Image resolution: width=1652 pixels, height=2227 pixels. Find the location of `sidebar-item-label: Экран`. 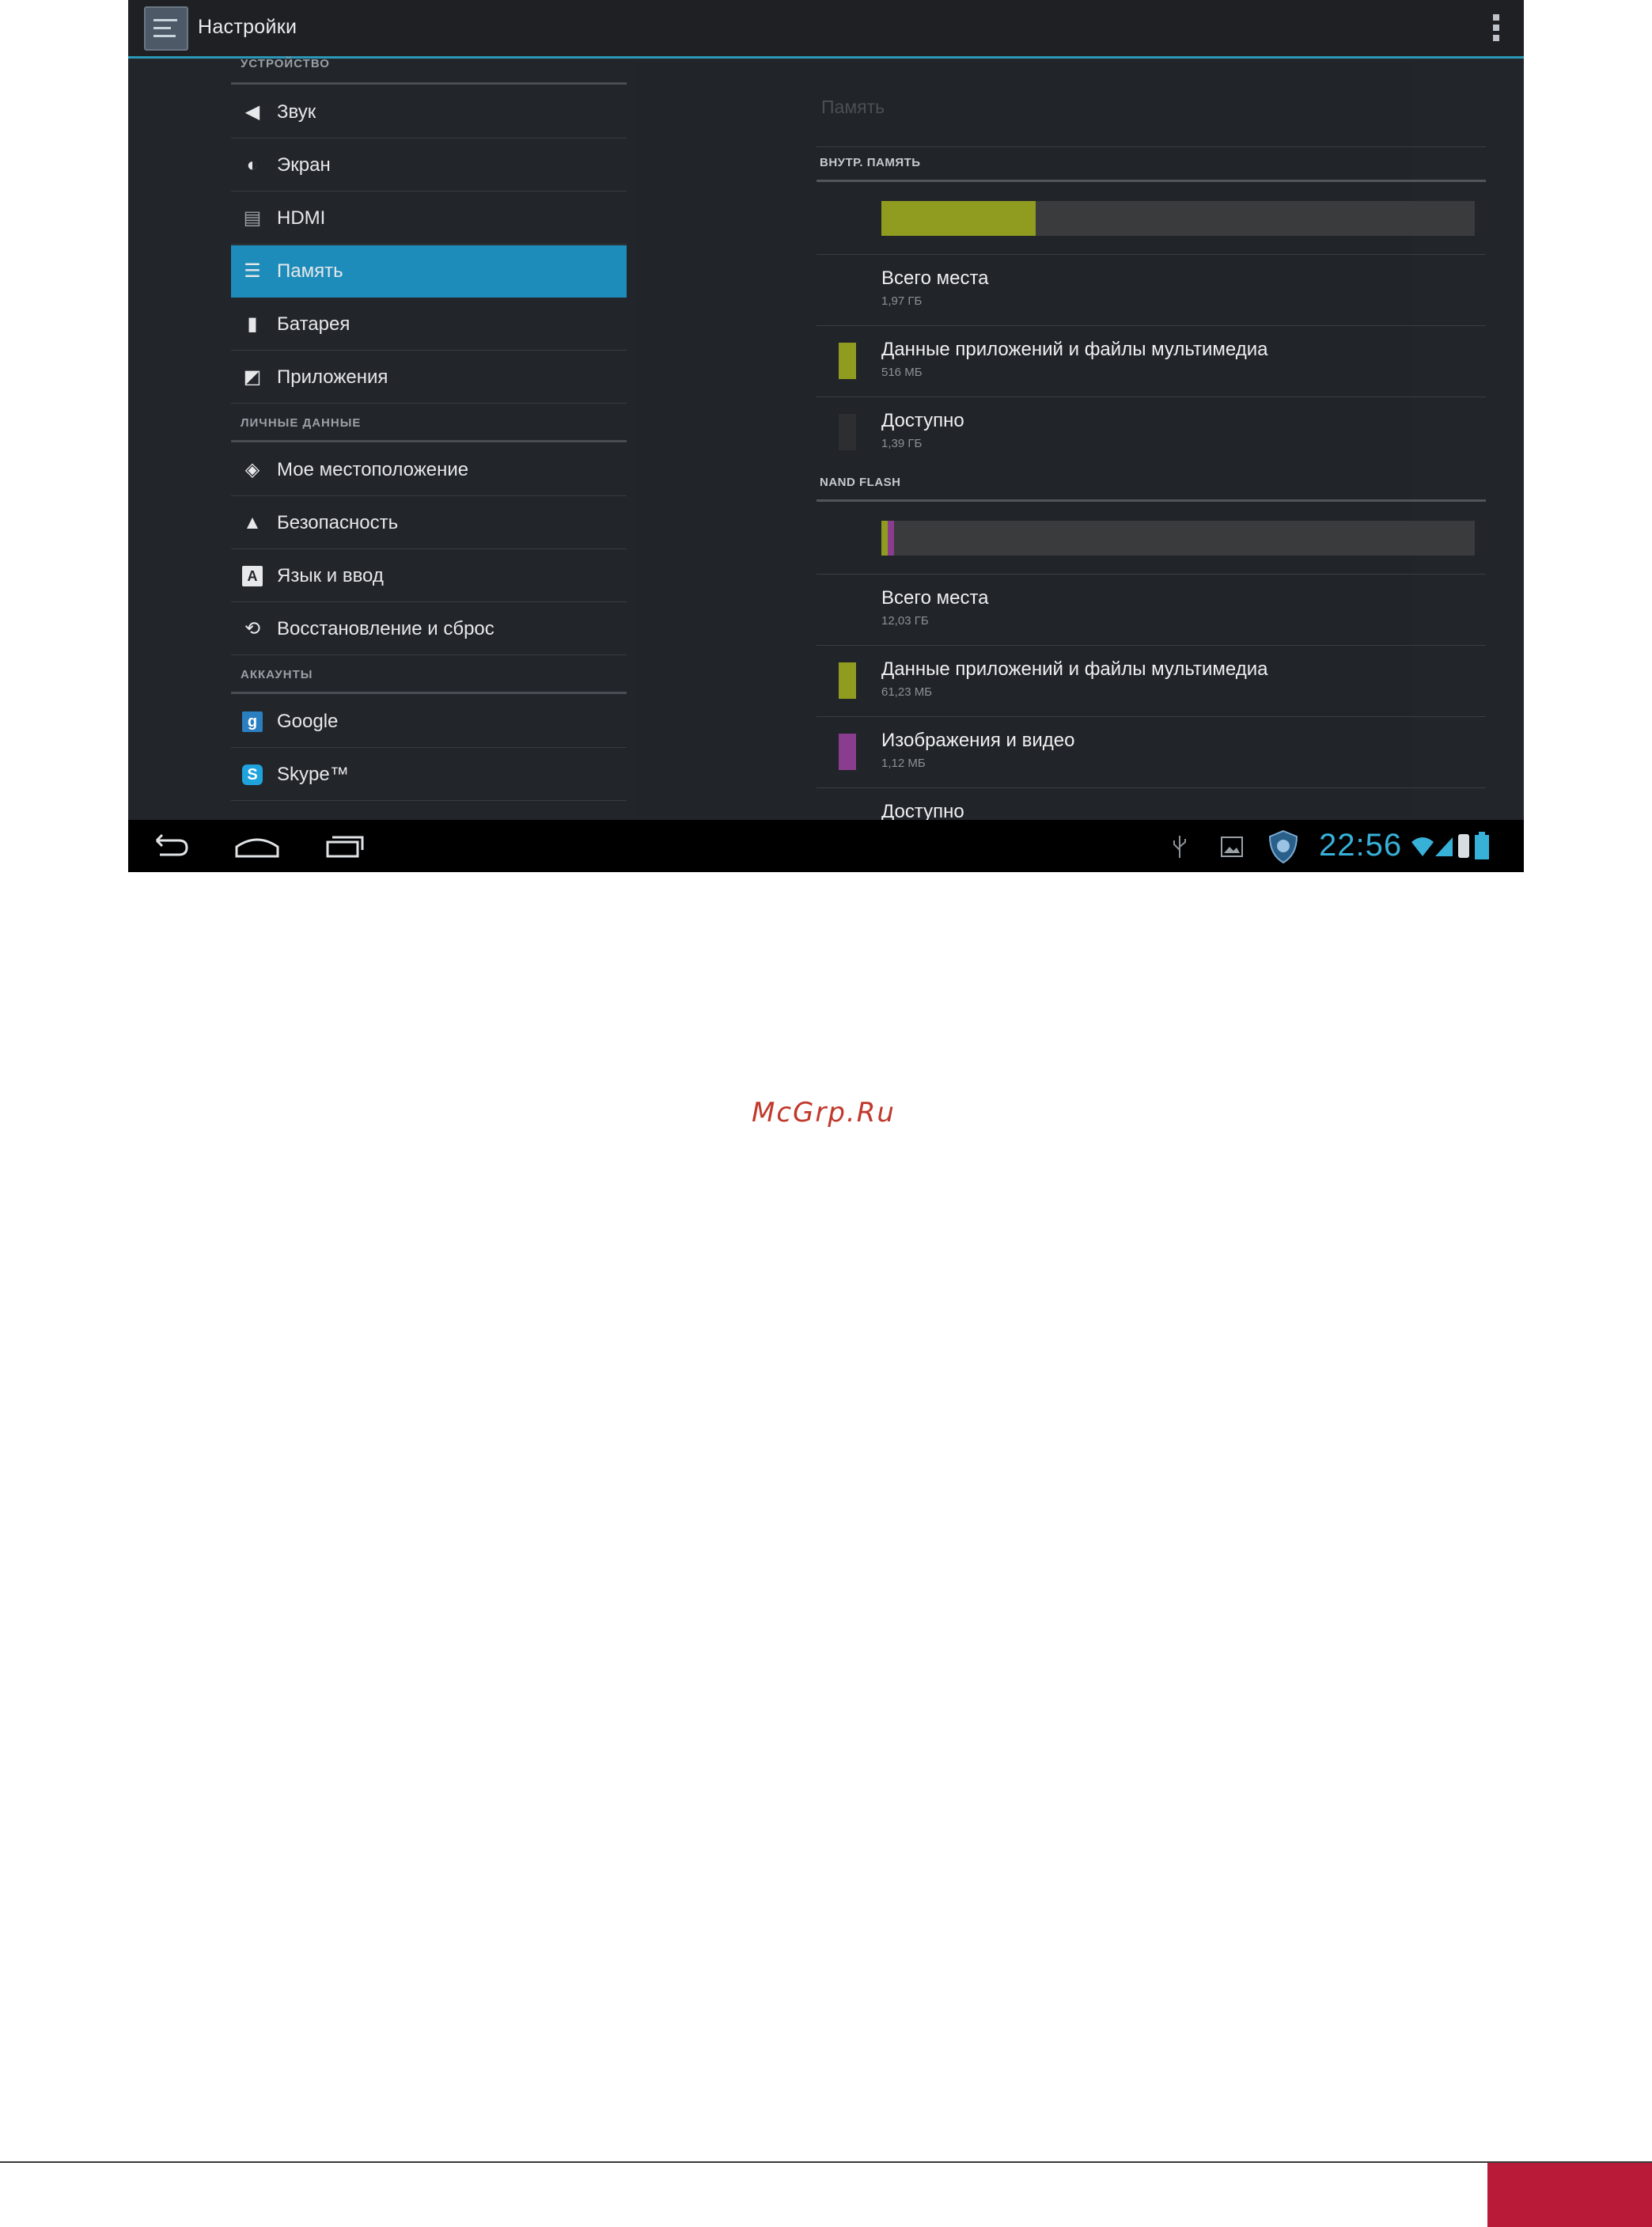

sidebar-item-label: Экран is located at coordinates (304, 165).